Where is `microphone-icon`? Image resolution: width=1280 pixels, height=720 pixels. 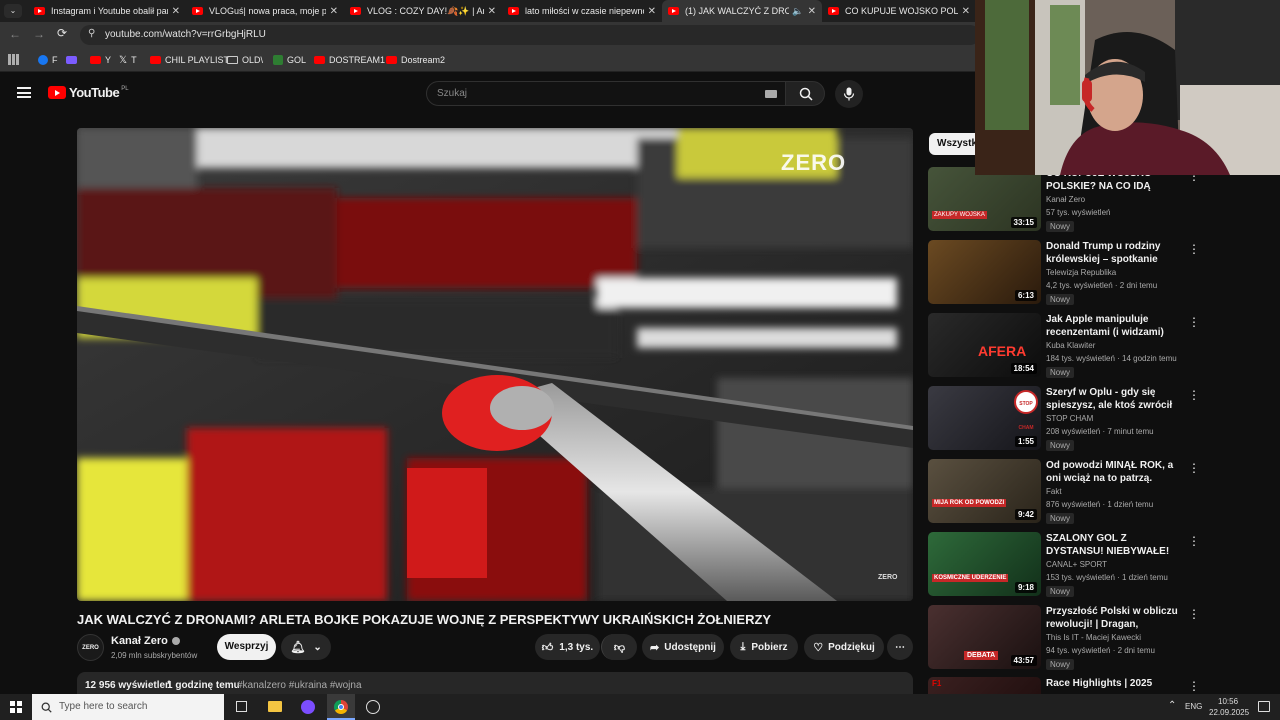
microphone-icon is located at coordinates (849, 94).